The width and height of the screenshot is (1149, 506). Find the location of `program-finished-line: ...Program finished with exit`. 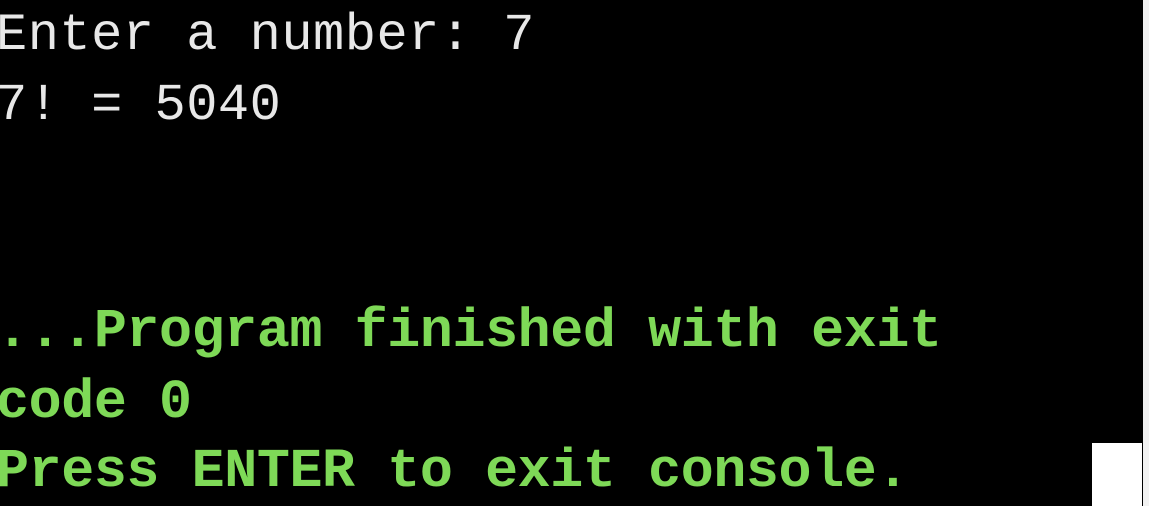

program-finished-line: ...Program finished with exit is located at coordinates (471, 331).